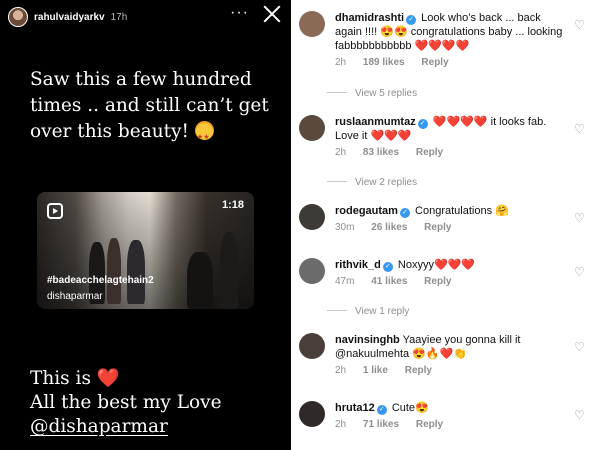 Image resolution: width=600 pixels, height=450 pixels. I want to click on shared-reel-card: 1:18 #badeacchelagtehain2 dishaparmar, so click(145, 250).